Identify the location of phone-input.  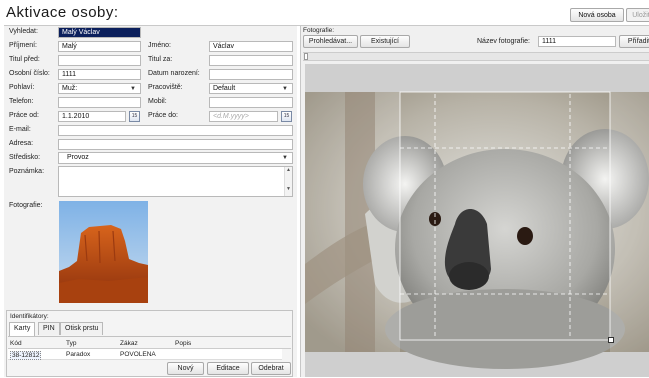
(99, 102).